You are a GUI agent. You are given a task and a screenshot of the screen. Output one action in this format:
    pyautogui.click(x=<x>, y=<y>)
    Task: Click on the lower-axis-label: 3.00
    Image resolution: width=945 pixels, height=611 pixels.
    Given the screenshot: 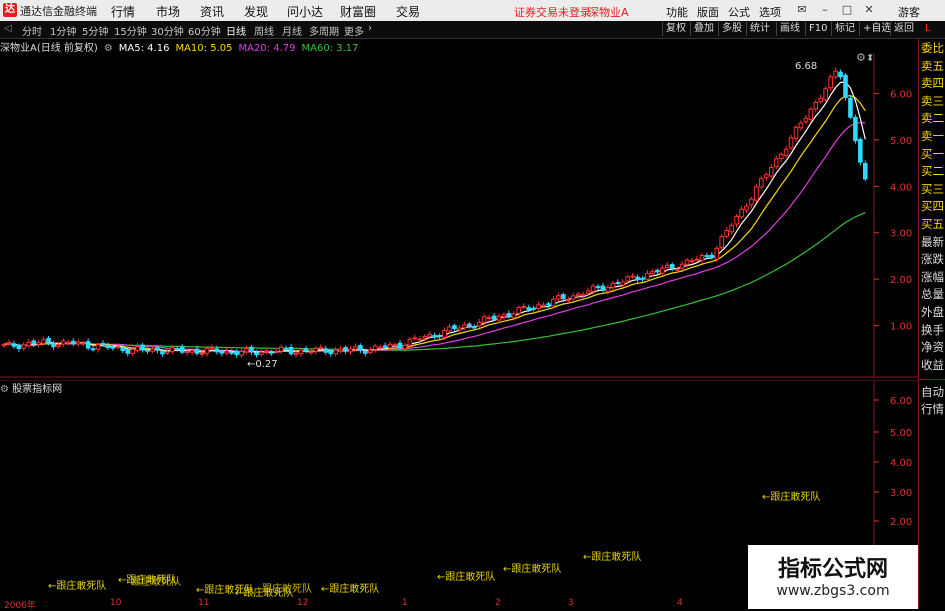 What is the action you would take?
    pyautogui.click(x=901, y=493)
    